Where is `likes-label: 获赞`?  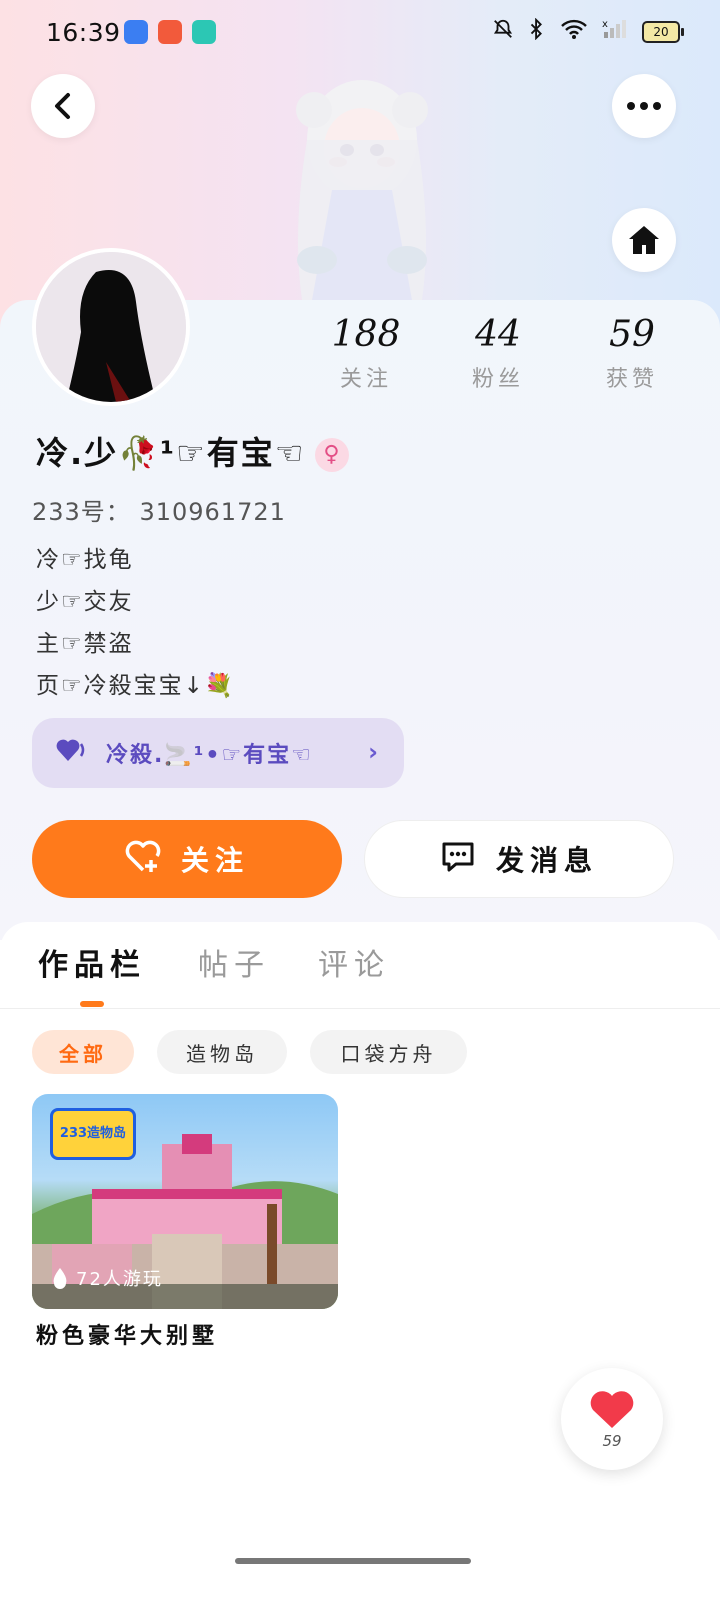
likes-label: 获赞 is located at coordinates (631, 379).